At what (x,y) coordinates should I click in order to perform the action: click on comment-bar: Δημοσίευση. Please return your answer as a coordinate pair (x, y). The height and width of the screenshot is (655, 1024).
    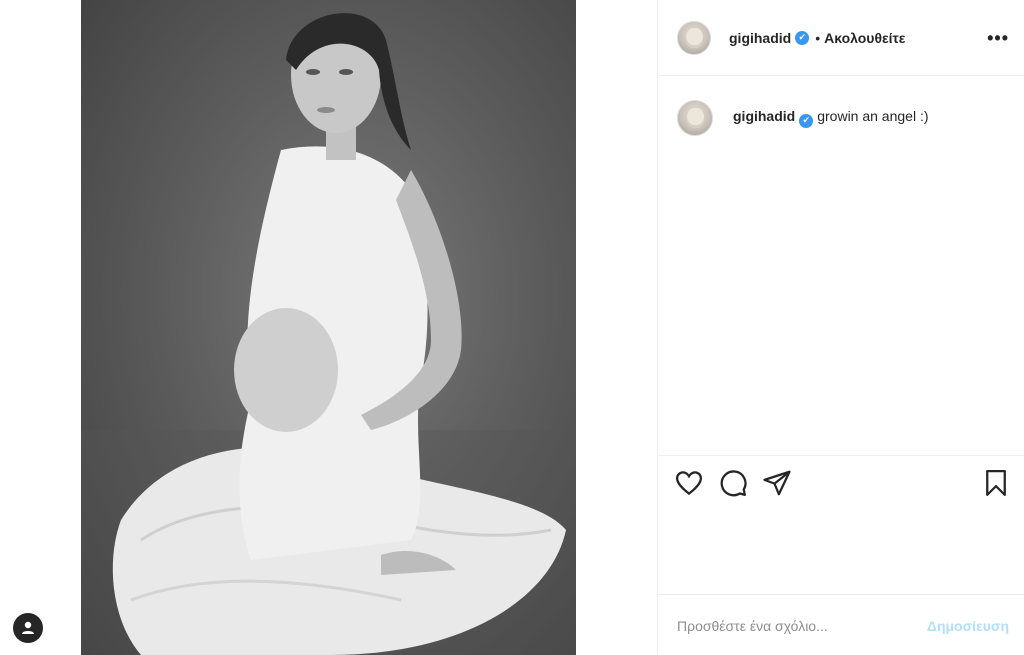
    Looking at the image, I should click on (841, 625).